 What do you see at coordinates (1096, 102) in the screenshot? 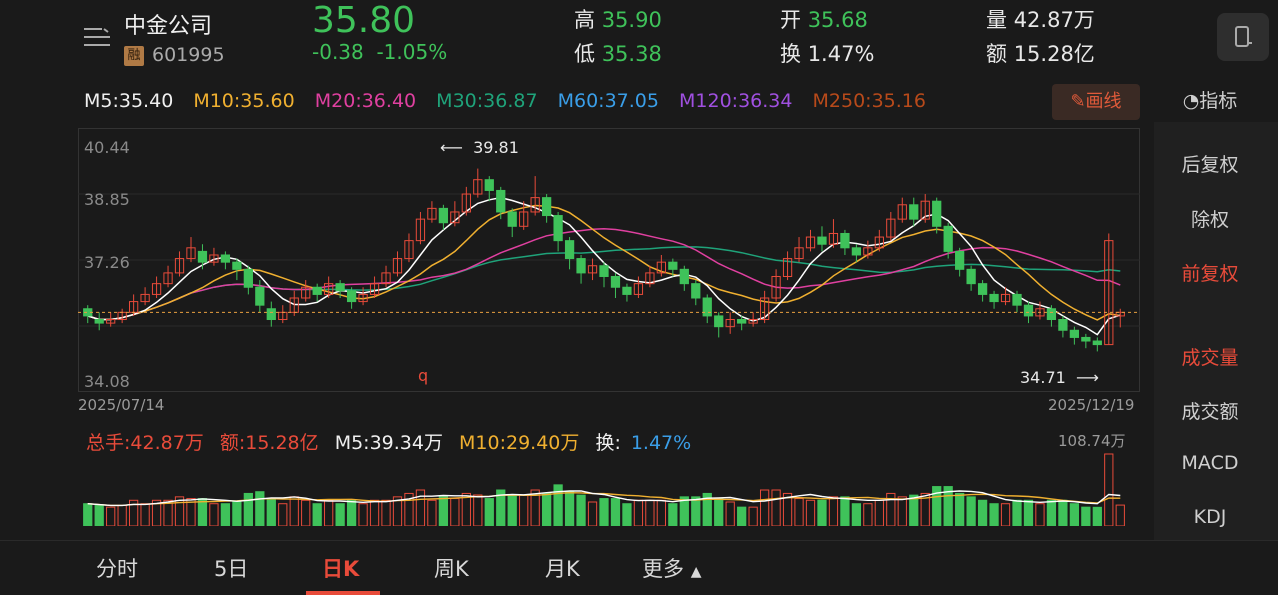
I see `draw-line-button: ✎画线` at bounding box center [1096, 102].